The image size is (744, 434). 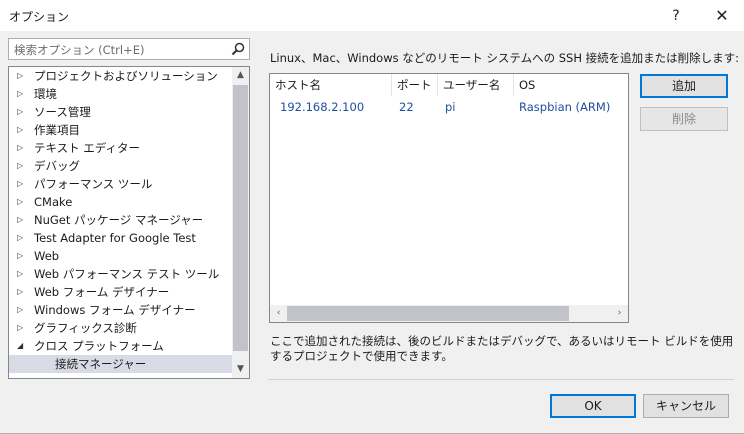 What do you see at coordinates (127, 274) in the screenshot?
I see `tree-item-label: Web パフォーマンス テスト ツール` at bounding box center [127, 274].